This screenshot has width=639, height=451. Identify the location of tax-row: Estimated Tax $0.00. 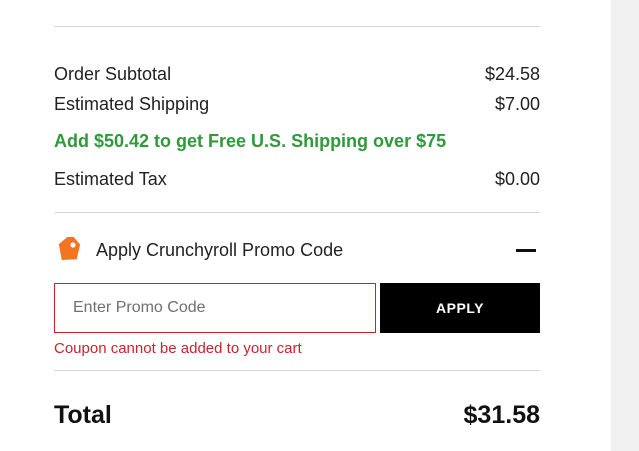
(297, 179).